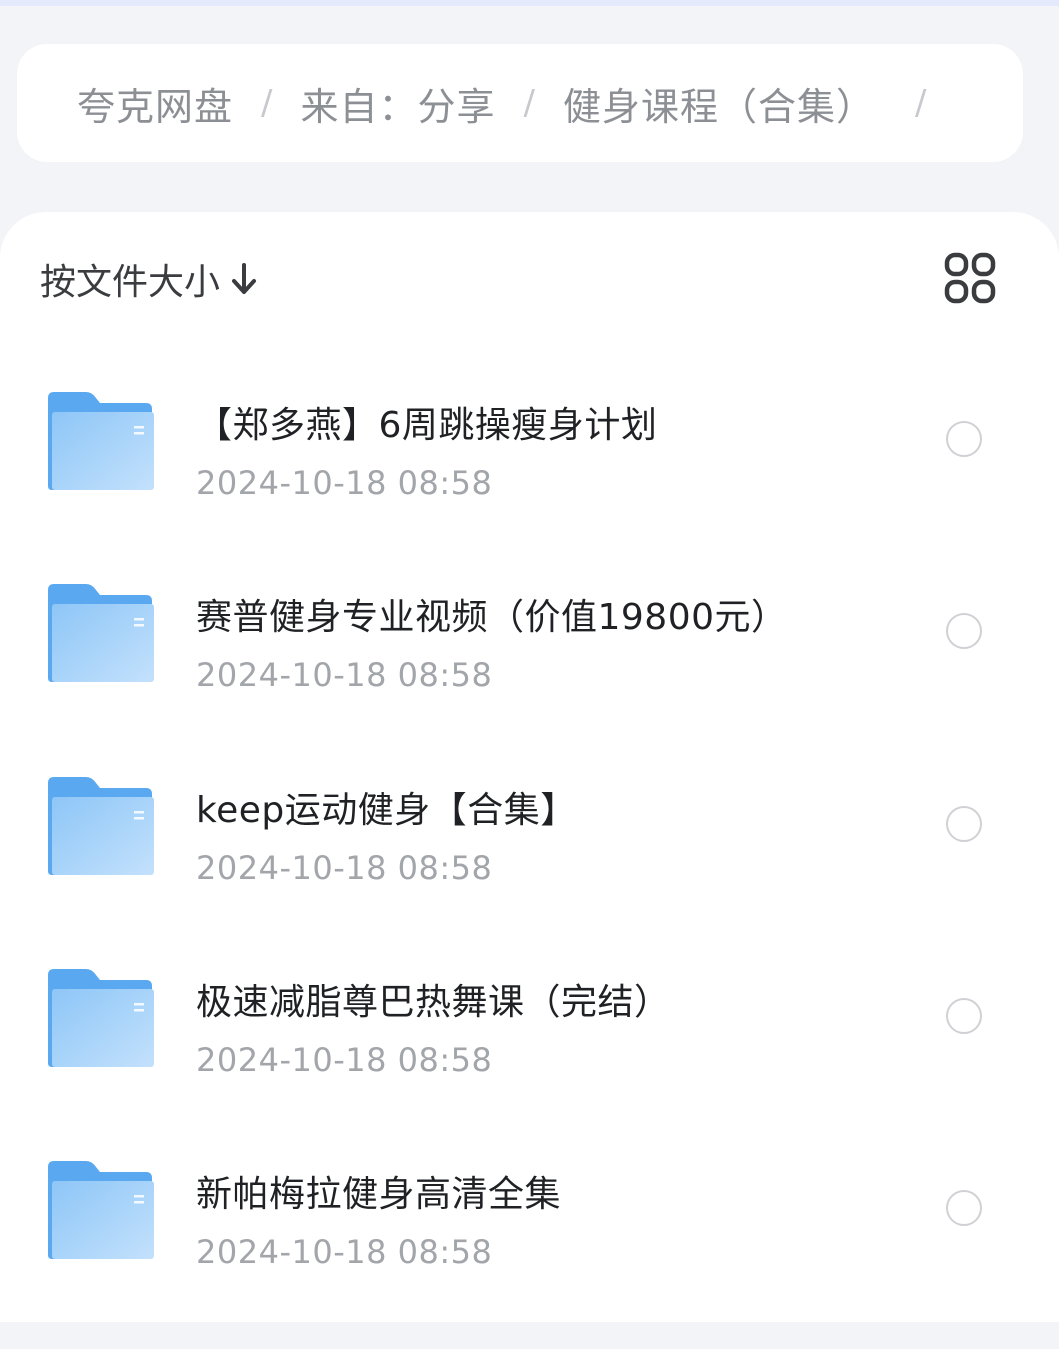 The image size is (1059, 1349). Describe the element at coordinates (492, 617) in the screenshot. I see `file-name: 赛普健身专业视频（价值19800元）` at that location.